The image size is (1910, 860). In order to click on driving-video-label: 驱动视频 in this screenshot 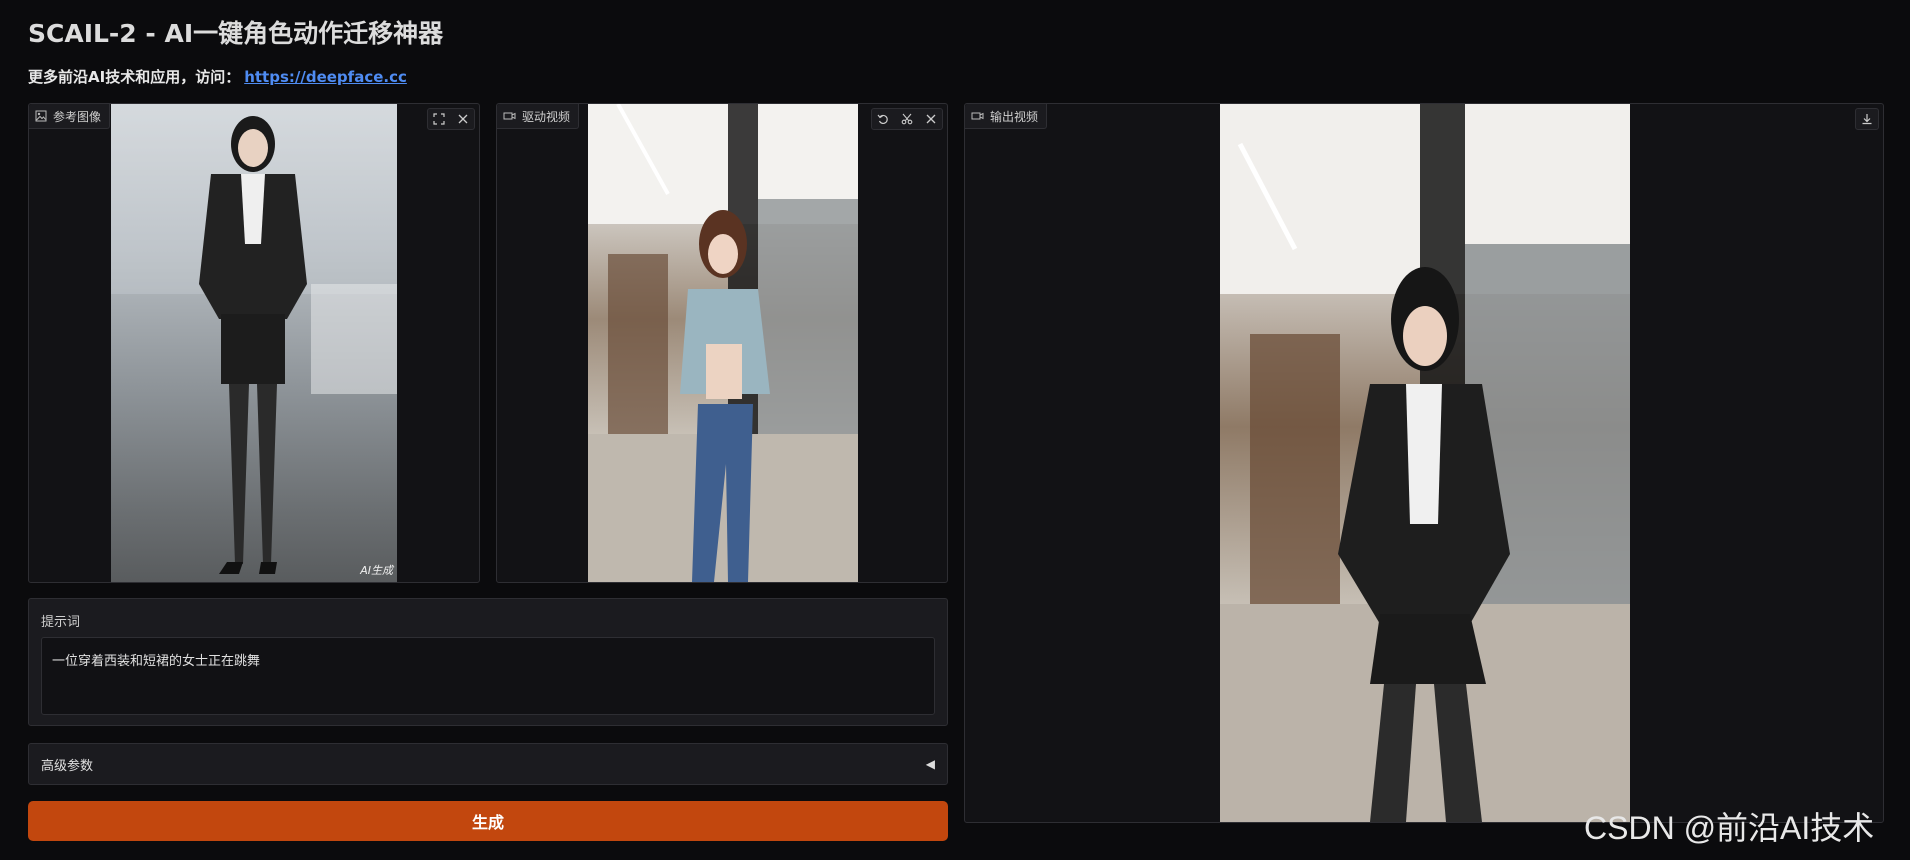, I will do `click(538, 116)`.